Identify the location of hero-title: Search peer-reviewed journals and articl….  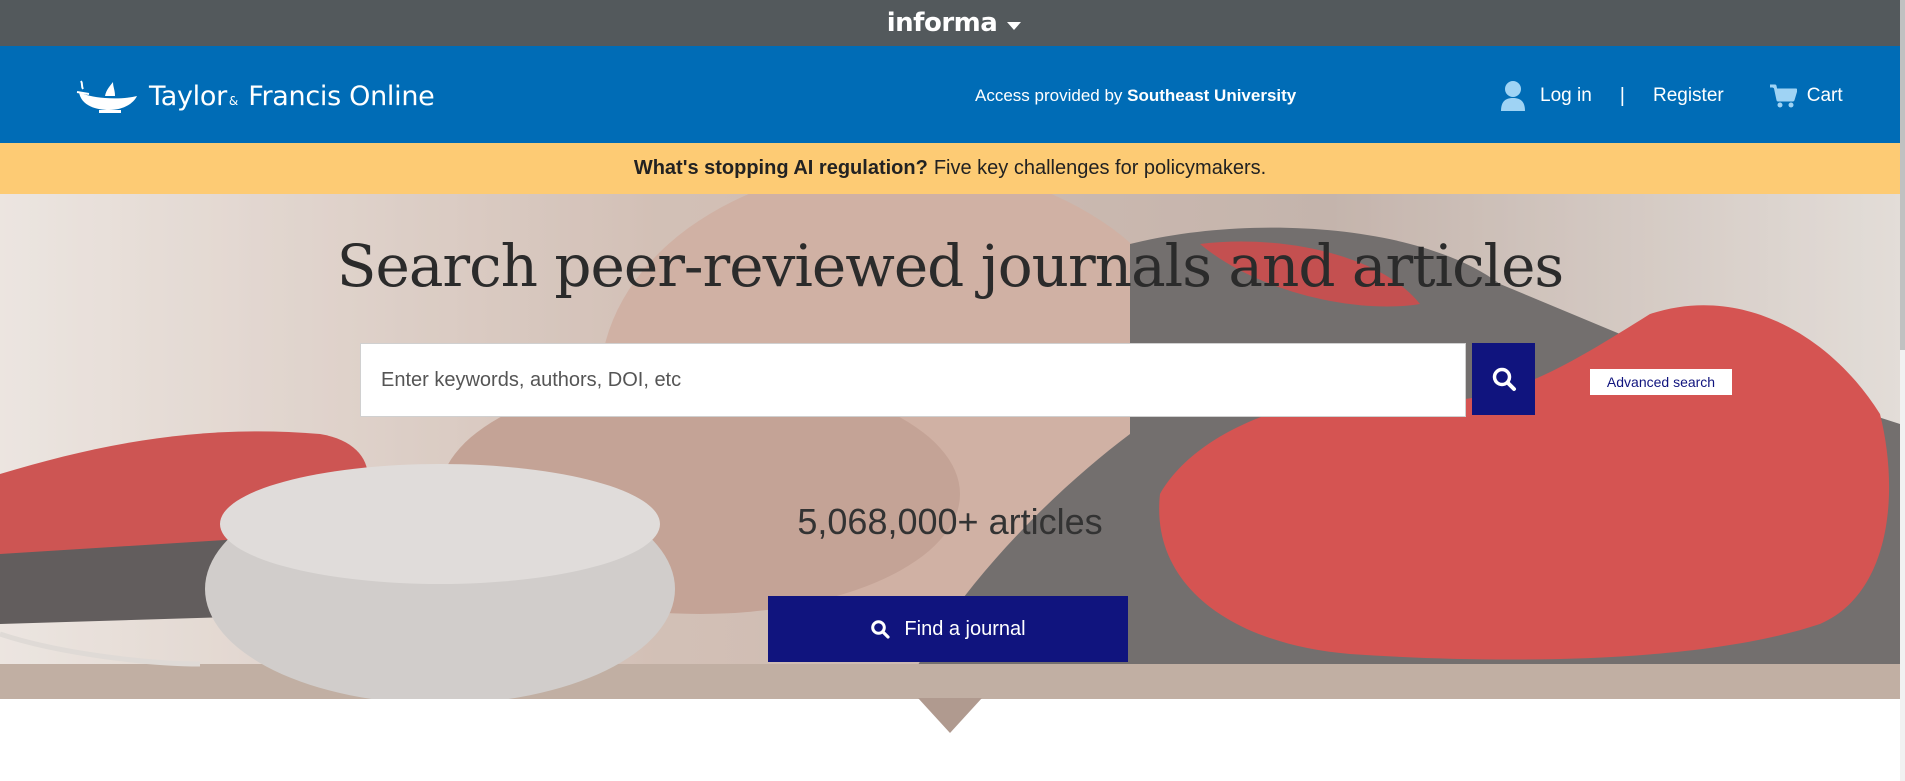
(950, 266).